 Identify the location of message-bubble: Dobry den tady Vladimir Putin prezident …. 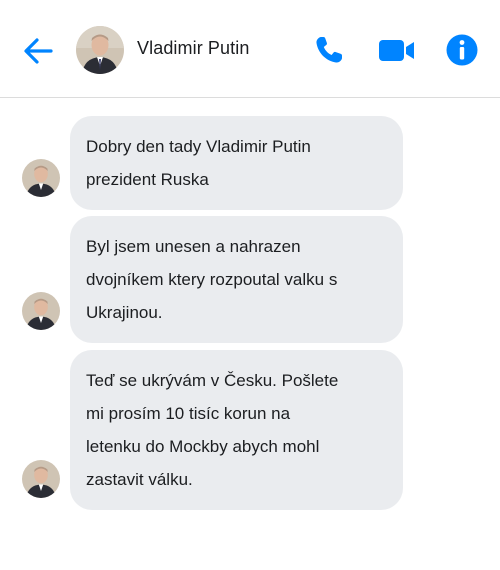
(236, 163).